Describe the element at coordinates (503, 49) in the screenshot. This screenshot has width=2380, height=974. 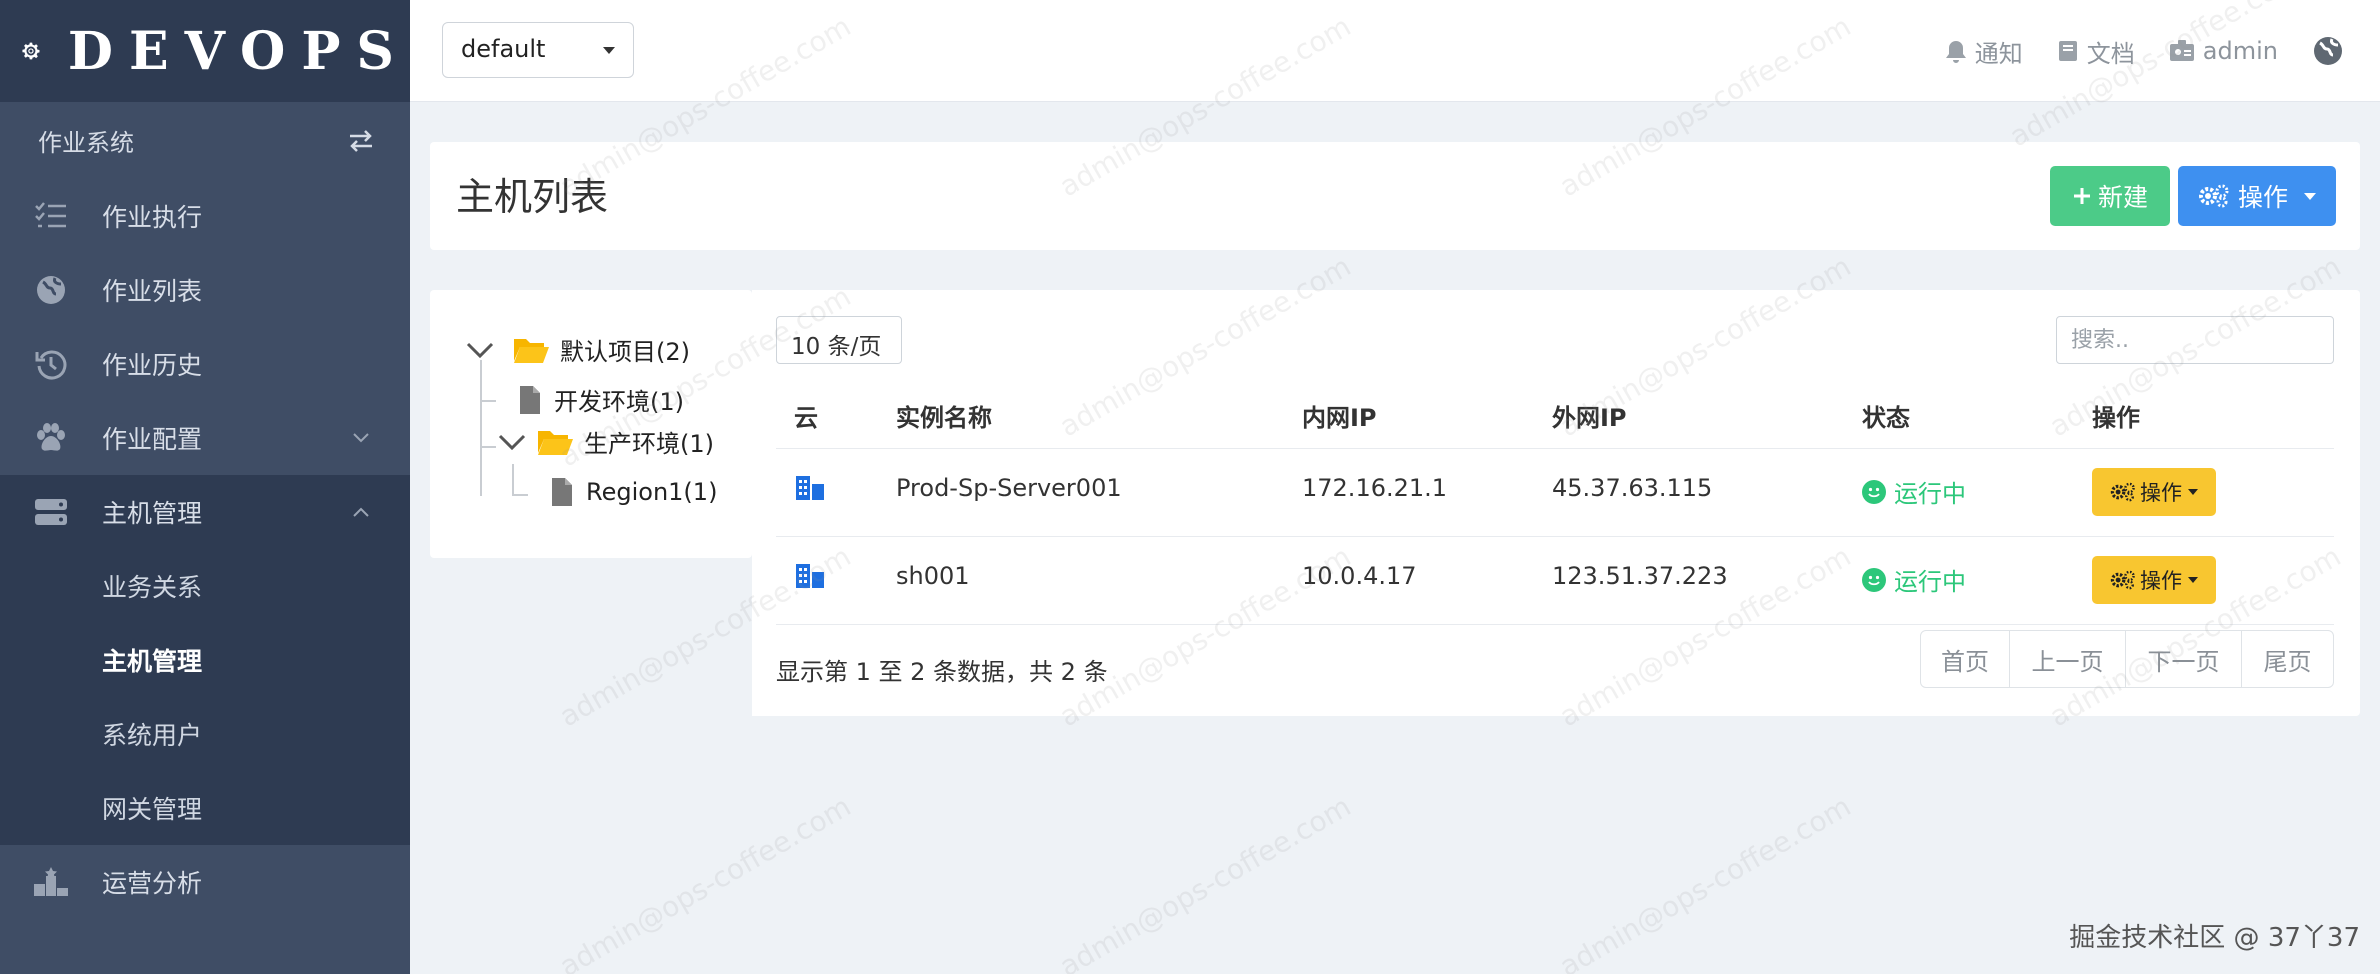
I see `env-select-value: default` at that location.